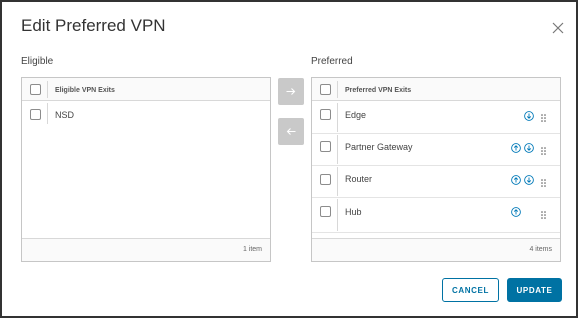  I want to click on eligible-row-label: NSD, so click(65, 115).